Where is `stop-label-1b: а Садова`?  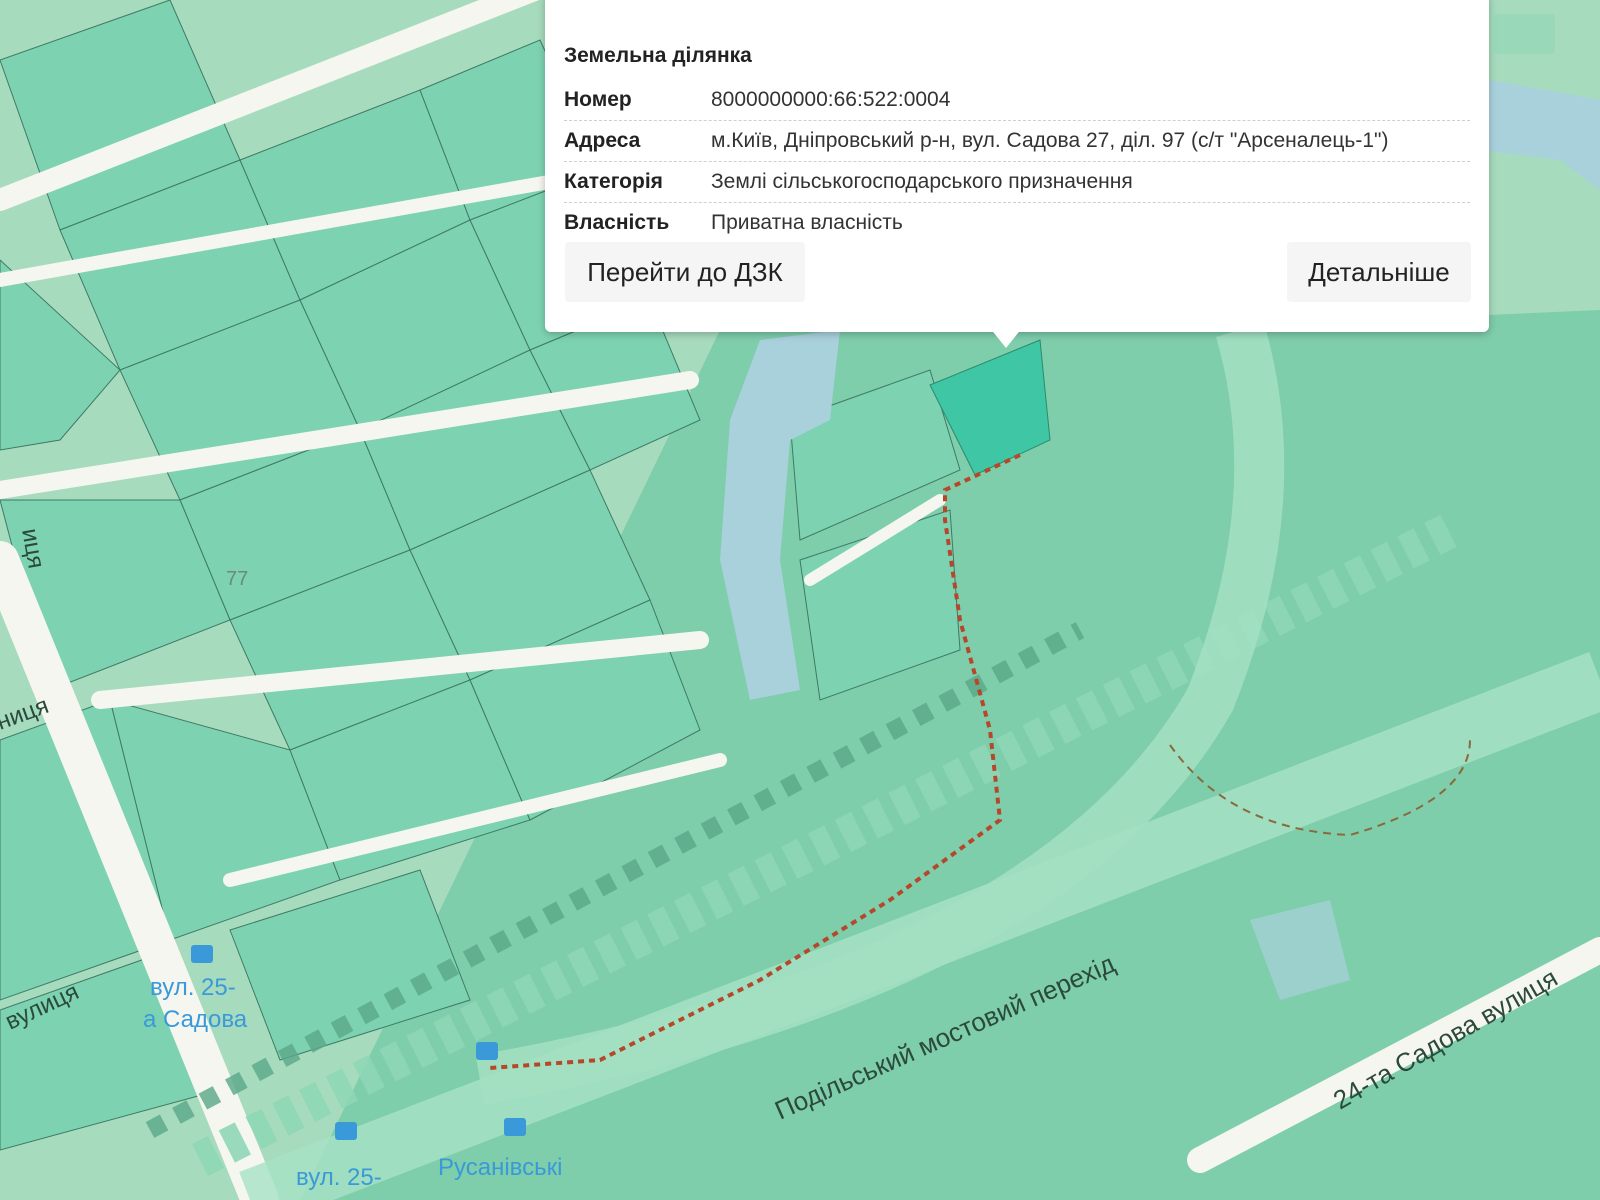
stop-label-1b: а Садова is located at coordinates (195, 1019).